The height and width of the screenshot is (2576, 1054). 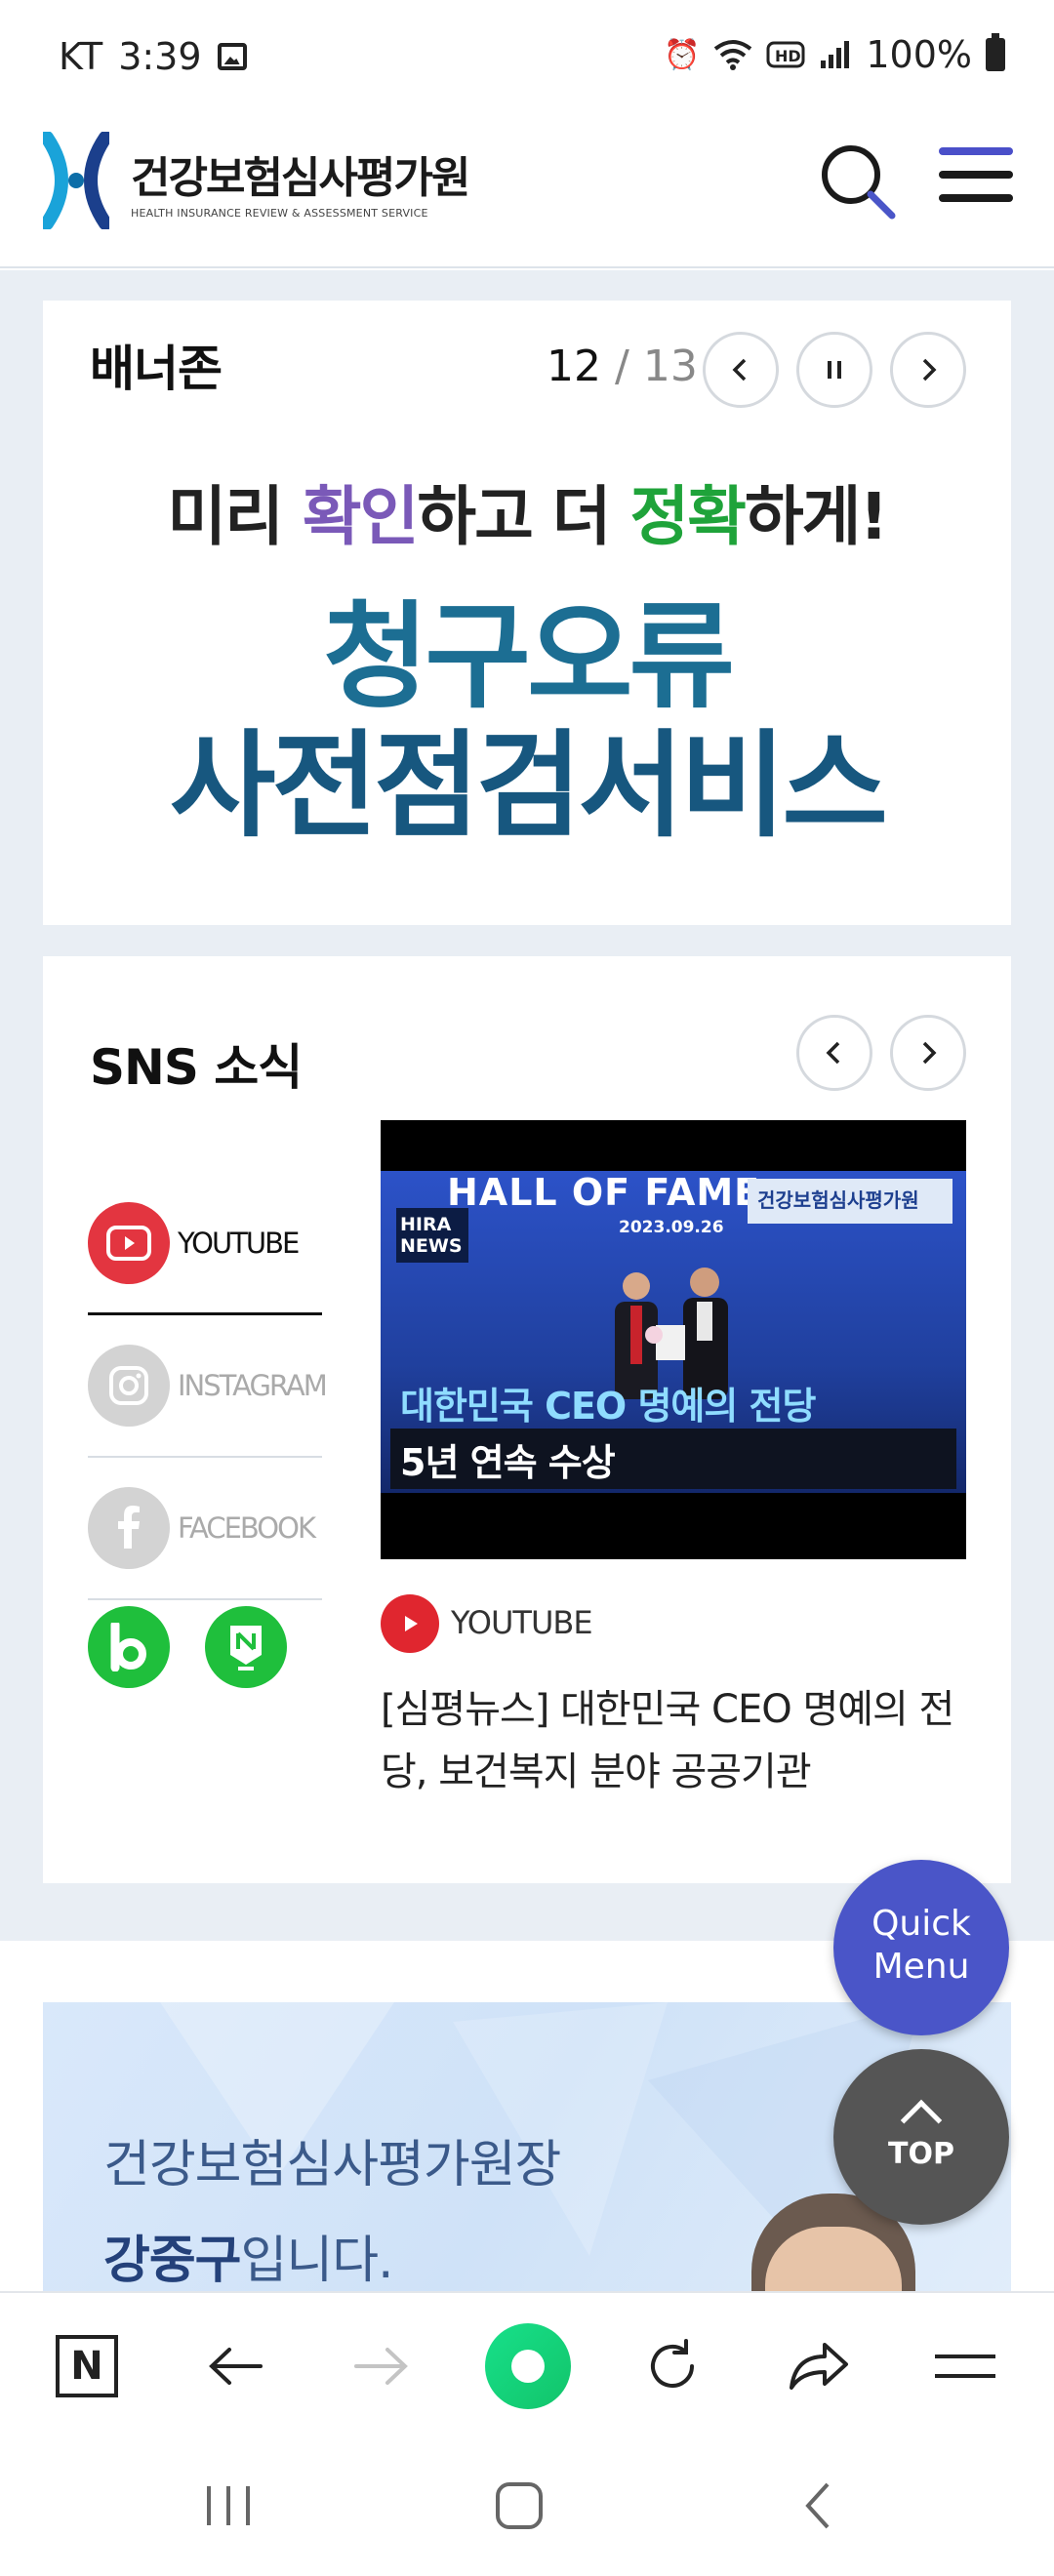 I want to click on forward-button, so click(x=382, y=2366).